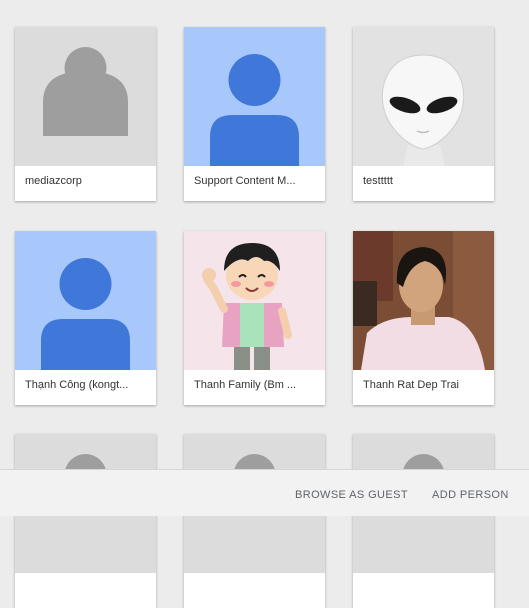 Image resolution: width=529 pixels, height=608 pixels. I want to click on profile-card-mediazcorp: mediazcorp, so click(85, 114).